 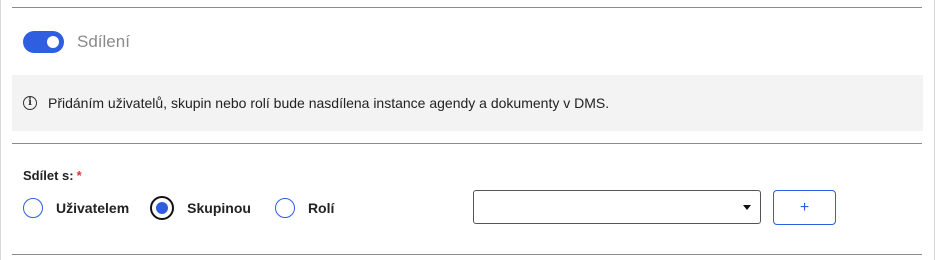 I want to click on required-marker: *, so click(x=79, y=175).